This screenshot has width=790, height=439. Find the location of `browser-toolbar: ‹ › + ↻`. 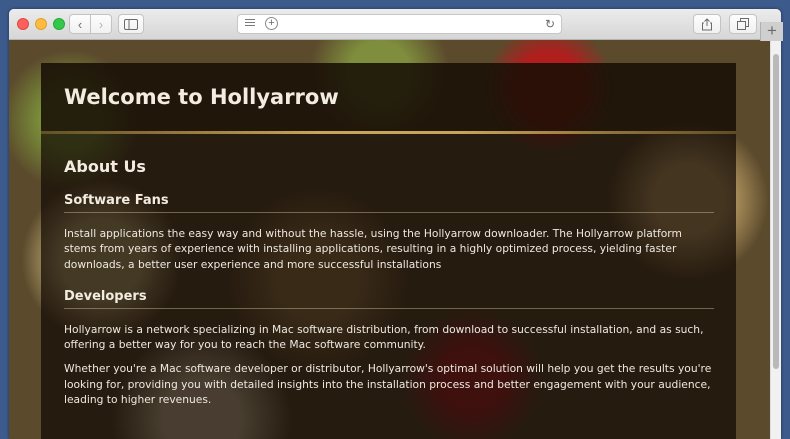

browser-toolbar: ‹ › + ↻ is located at coordinates (395, 24).